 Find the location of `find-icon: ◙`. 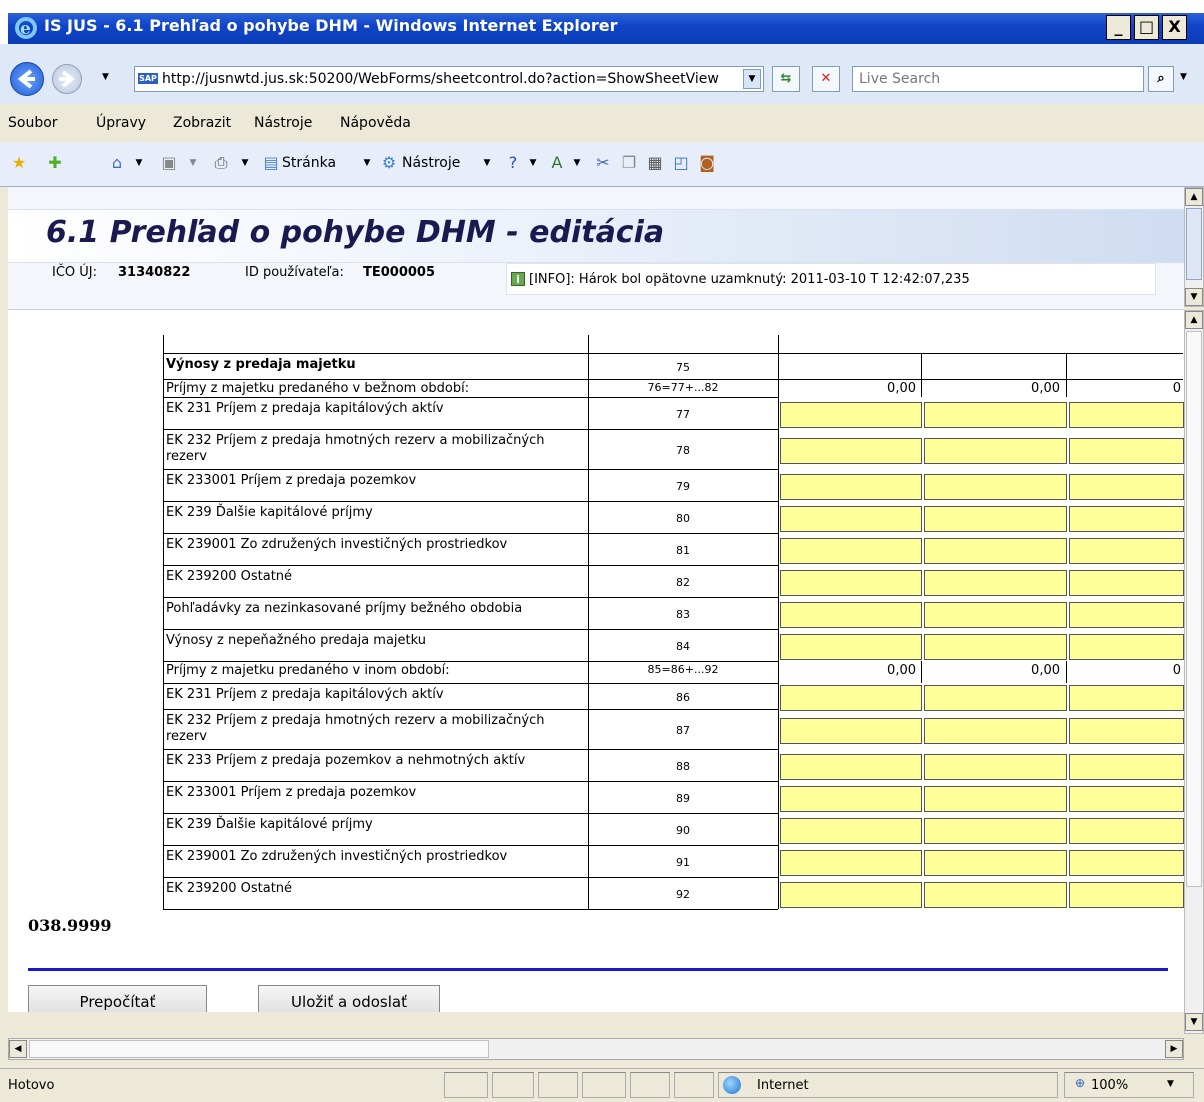

find-icon: ◙ is located at coordinates (707, 163).